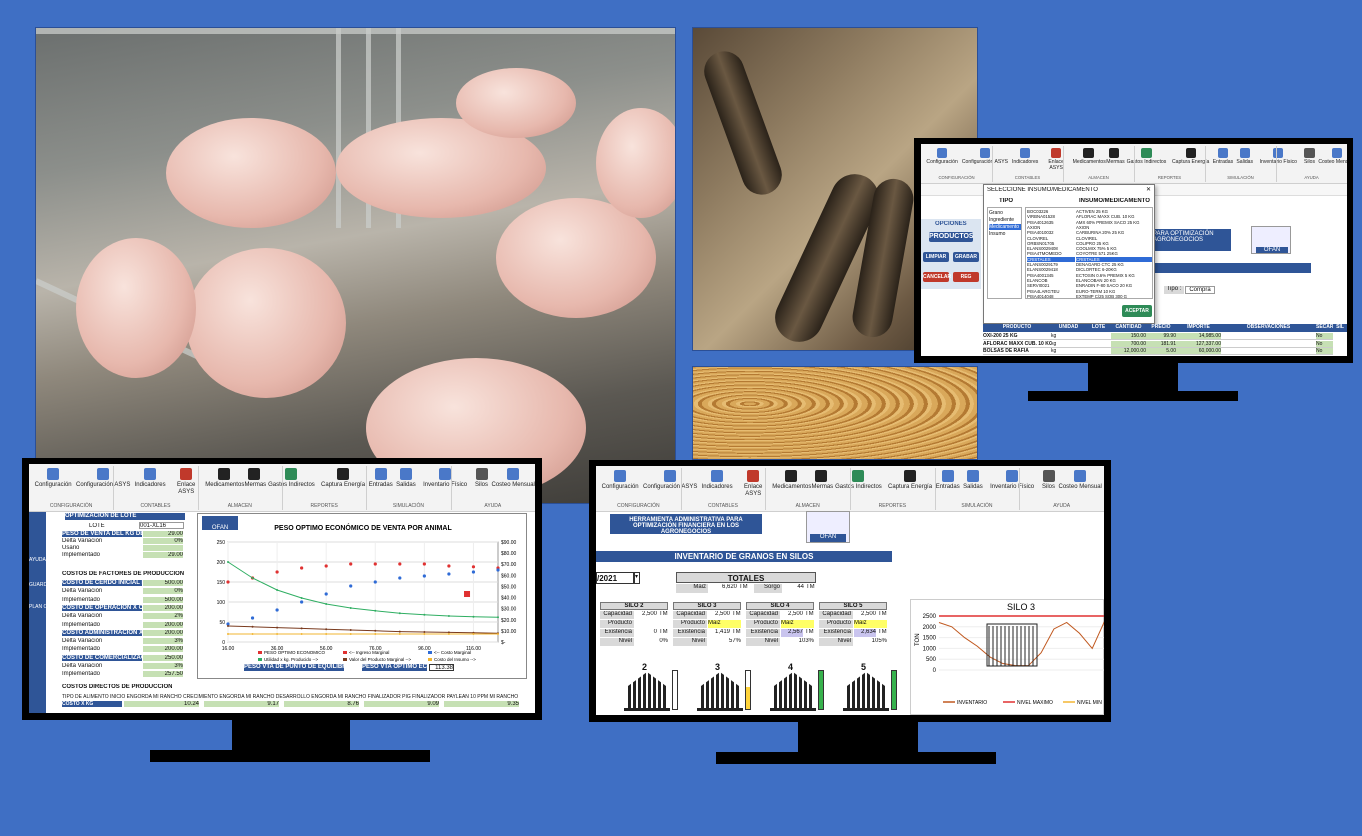  What do you see at coordinates (615, 578) in the screenshot?
I see `date-select: /2021` at bounding box center [615, 578].